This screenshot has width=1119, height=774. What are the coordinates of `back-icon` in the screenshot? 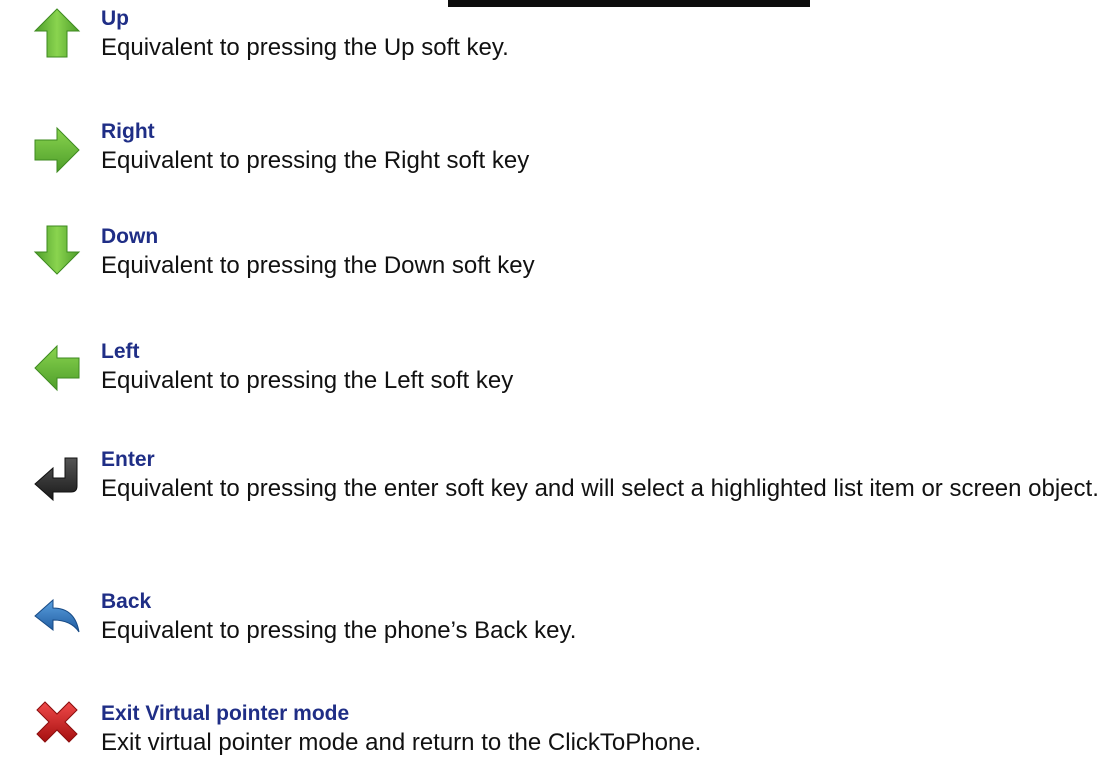 It's located at (57, 618).